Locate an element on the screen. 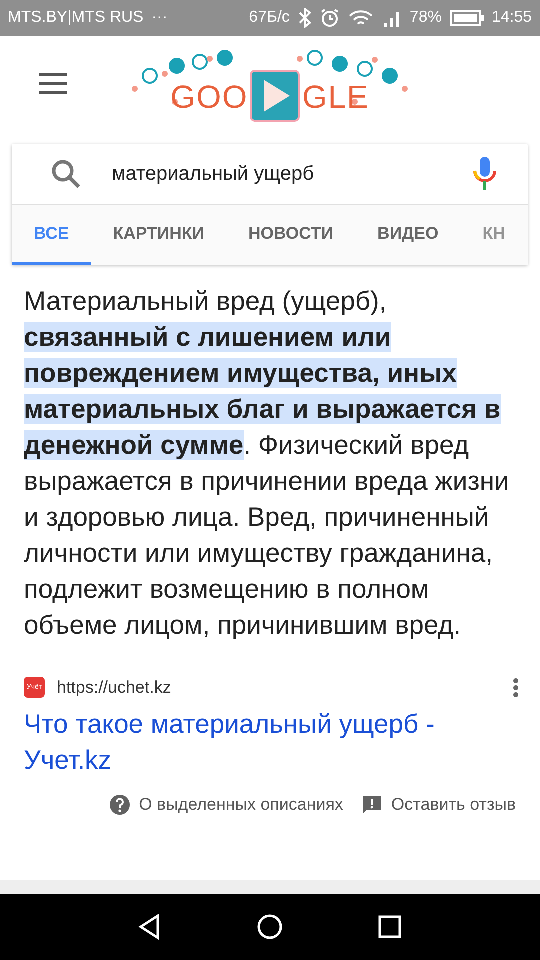  about-snippets-link: О выделенных описаниях is located at coordinates (241, 805).